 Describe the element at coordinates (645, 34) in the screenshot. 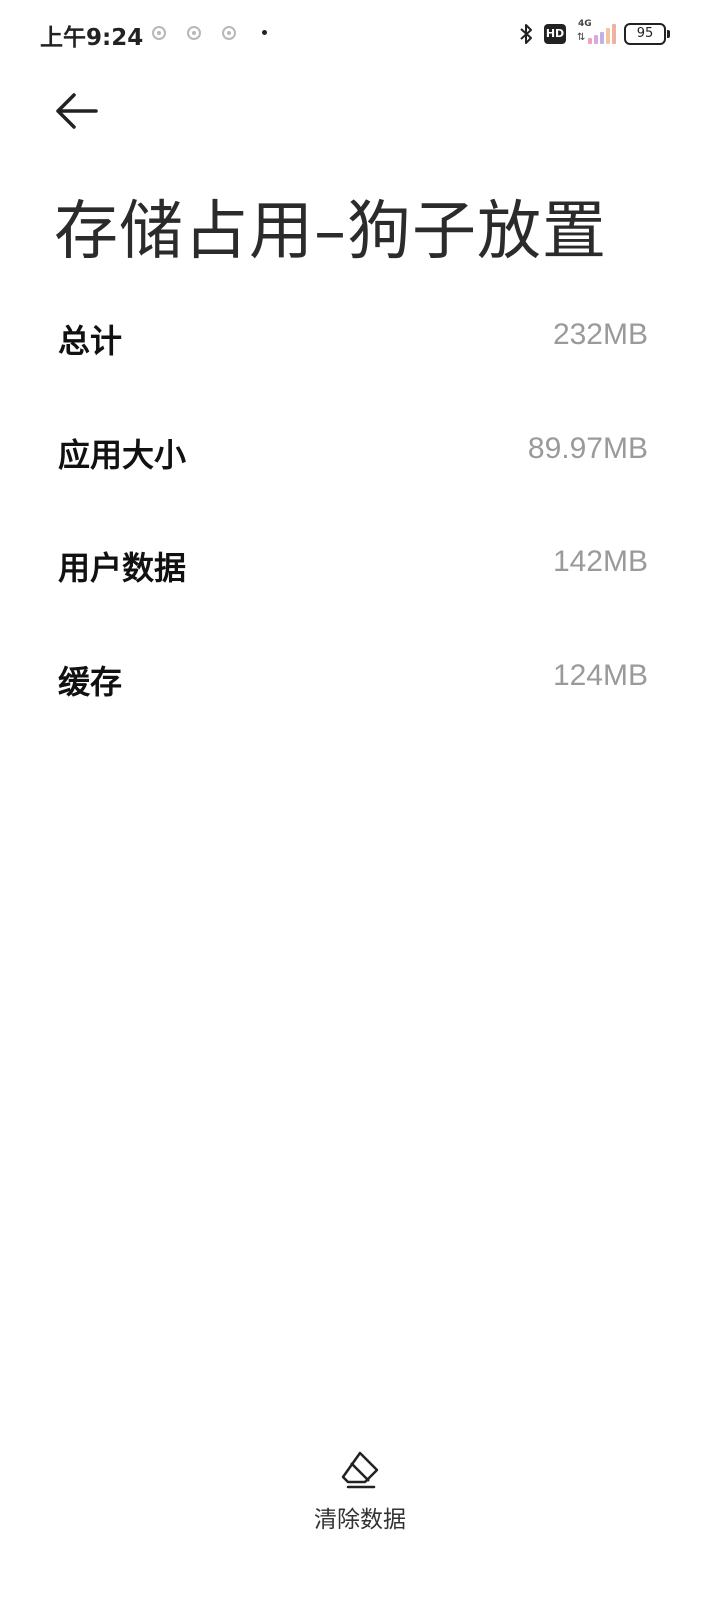

I see `battery-icon: 95` at that location.